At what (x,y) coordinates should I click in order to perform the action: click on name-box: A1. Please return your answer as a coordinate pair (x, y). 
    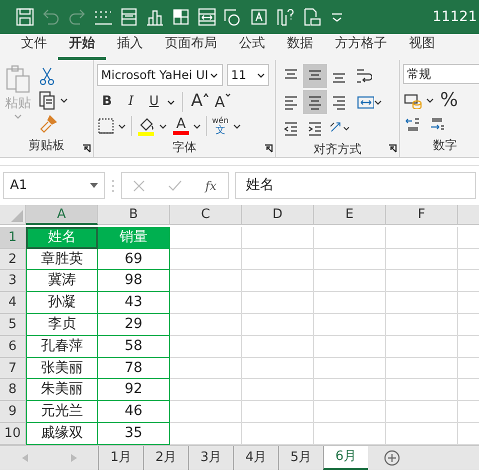
    Looking at the image, I should click on (54, 185).